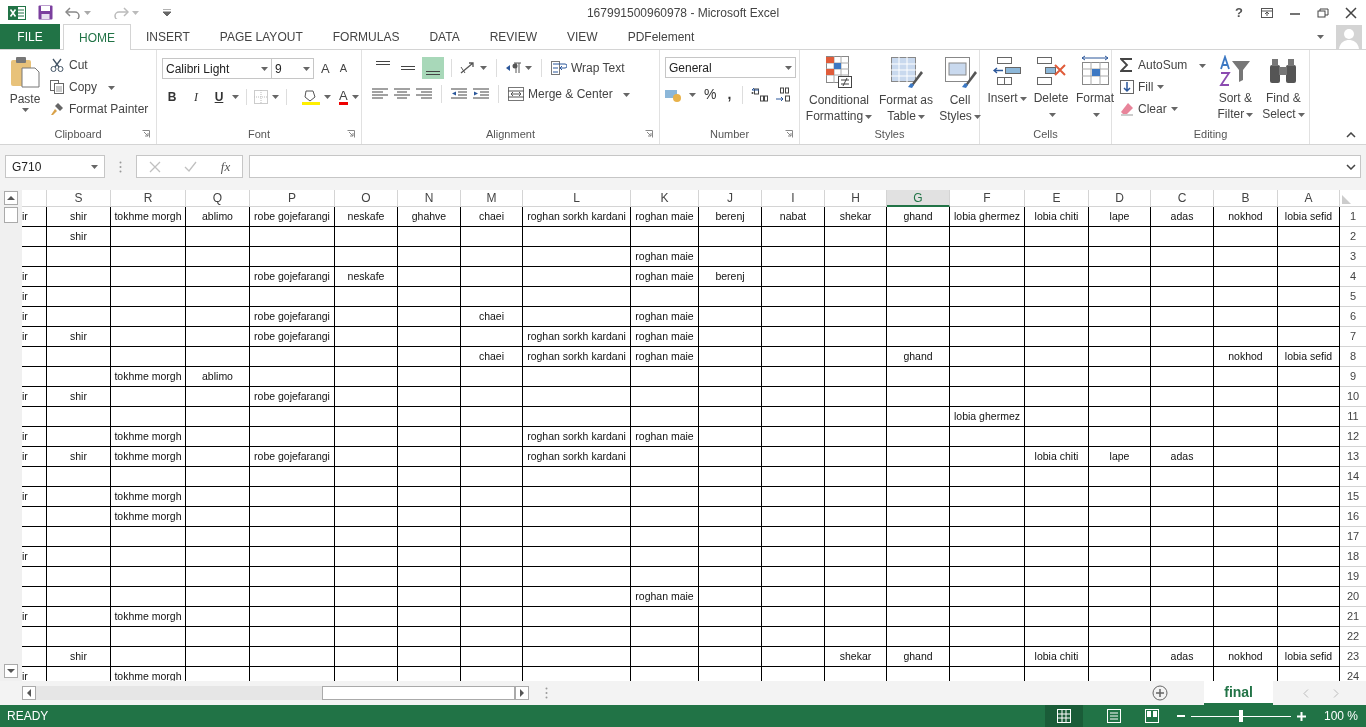 The image size is (1366, 727). Describe the element at coordinates (167, 12) in the screenshot. I see `customize-toolbar-icon` at that location.